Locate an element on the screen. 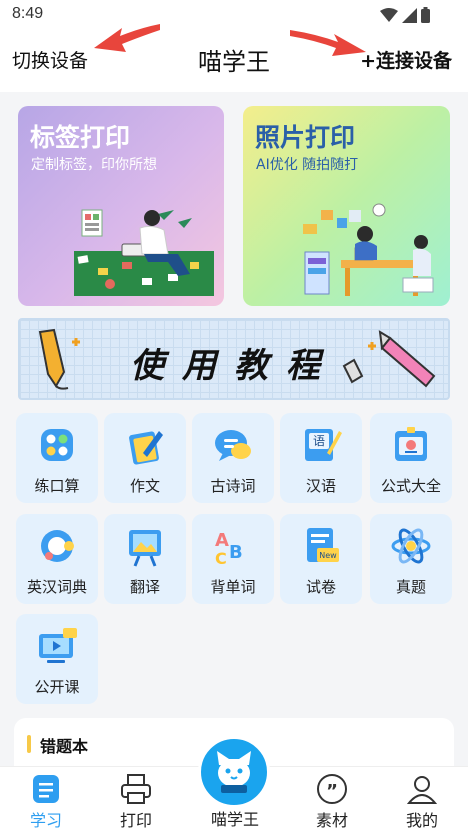  exam-paper-icon: New is located at coordinates (323, 545).